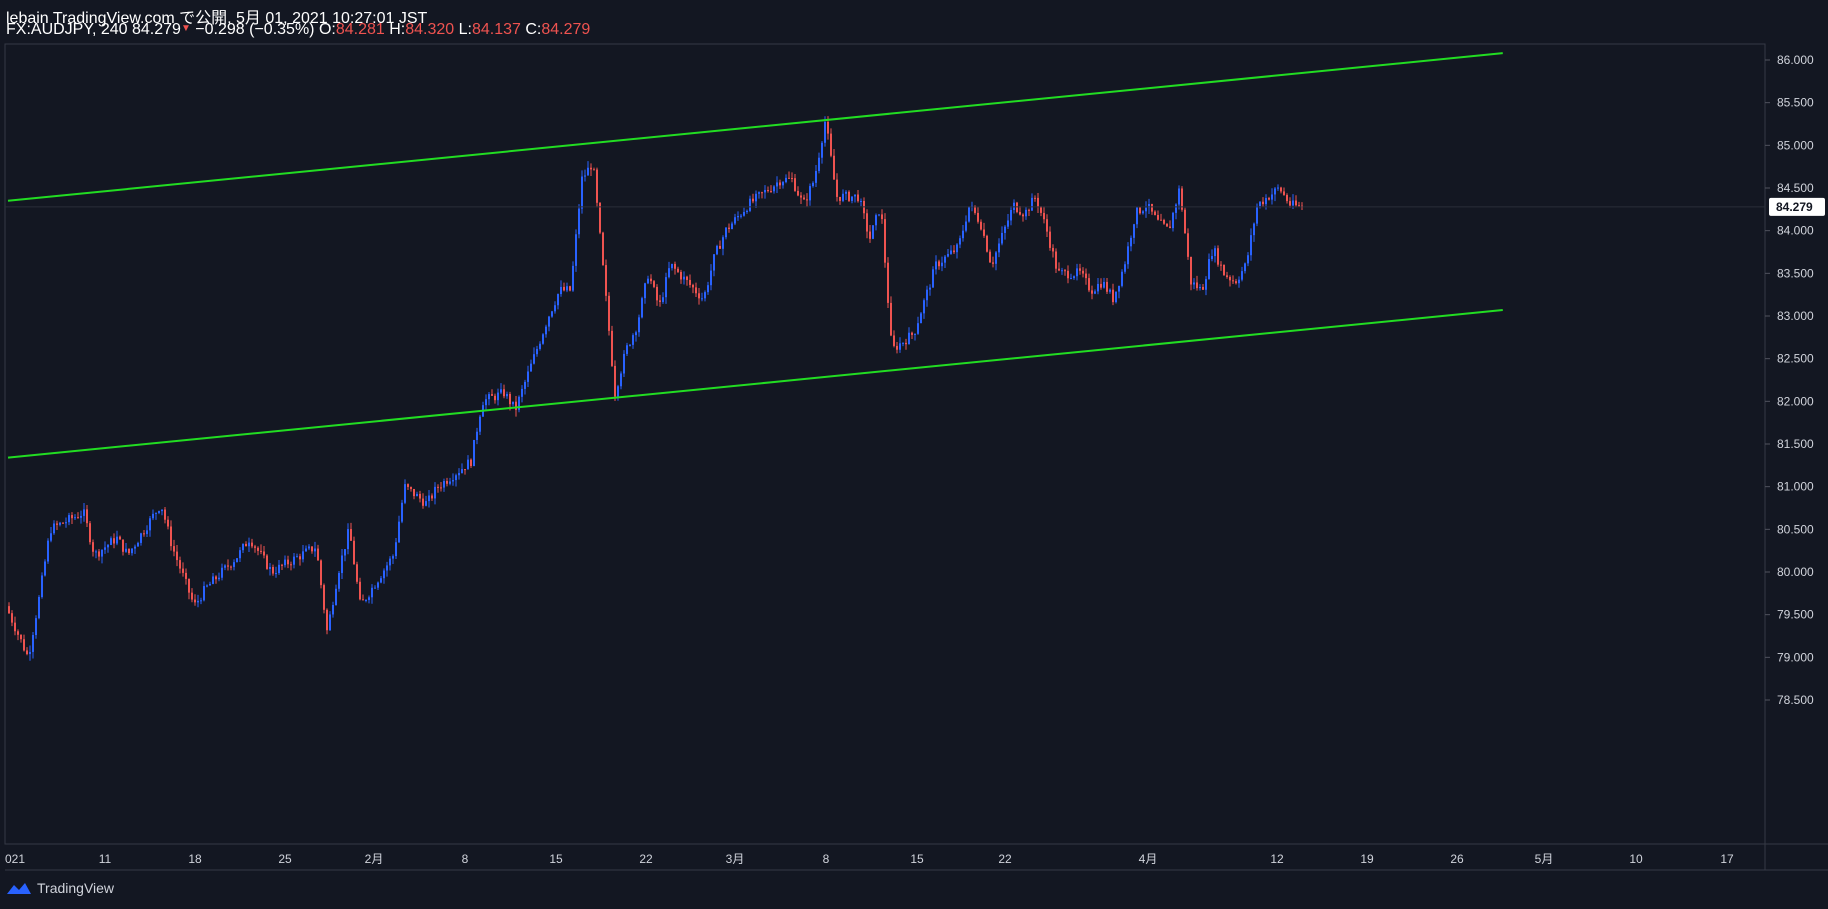  Describe the element at coordinates (1457, 859) in the screenshot. I see `x-tick-label: 26` at that location.